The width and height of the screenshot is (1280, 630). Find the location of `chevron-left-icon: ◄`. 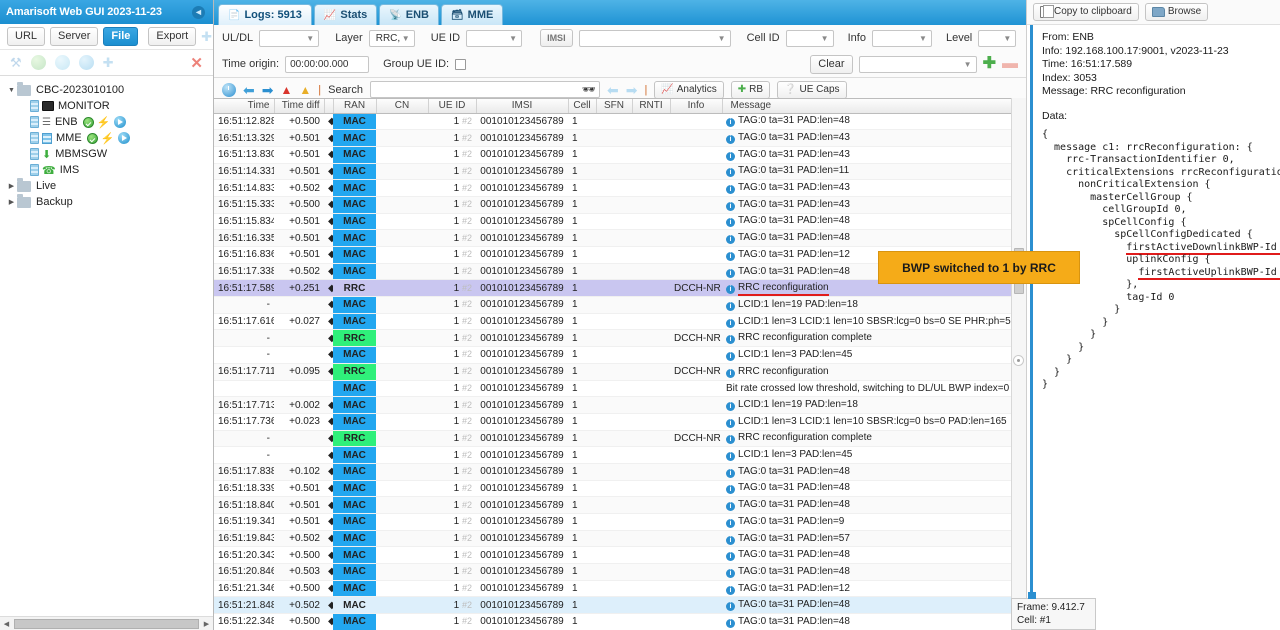

chevron-left-icon: ◄ is located at coordinates (198, 12).